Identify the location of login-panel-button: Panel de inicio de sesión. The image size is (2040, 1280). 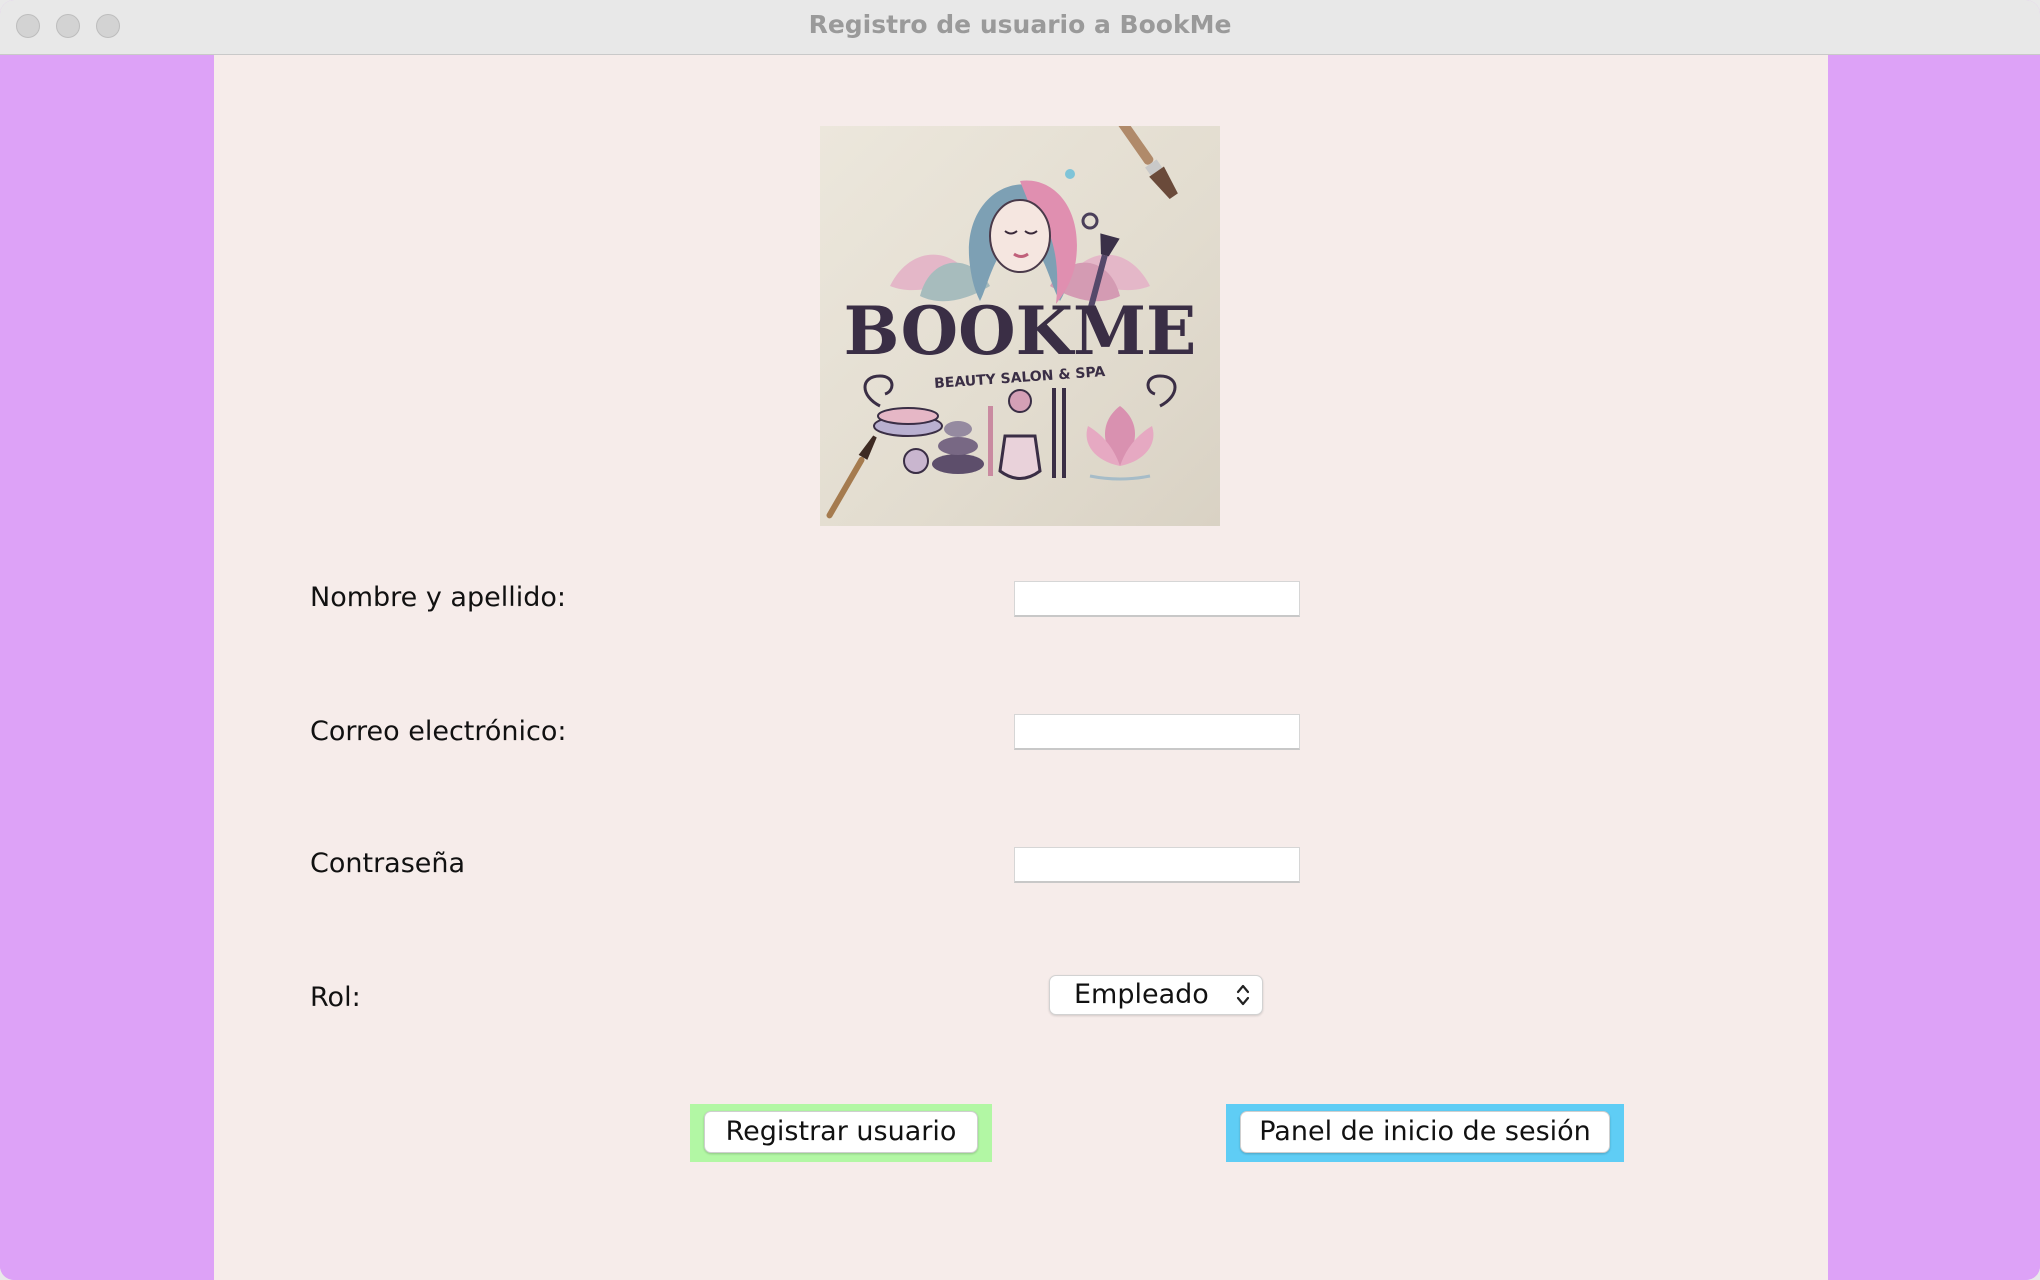
(1425, 1132).